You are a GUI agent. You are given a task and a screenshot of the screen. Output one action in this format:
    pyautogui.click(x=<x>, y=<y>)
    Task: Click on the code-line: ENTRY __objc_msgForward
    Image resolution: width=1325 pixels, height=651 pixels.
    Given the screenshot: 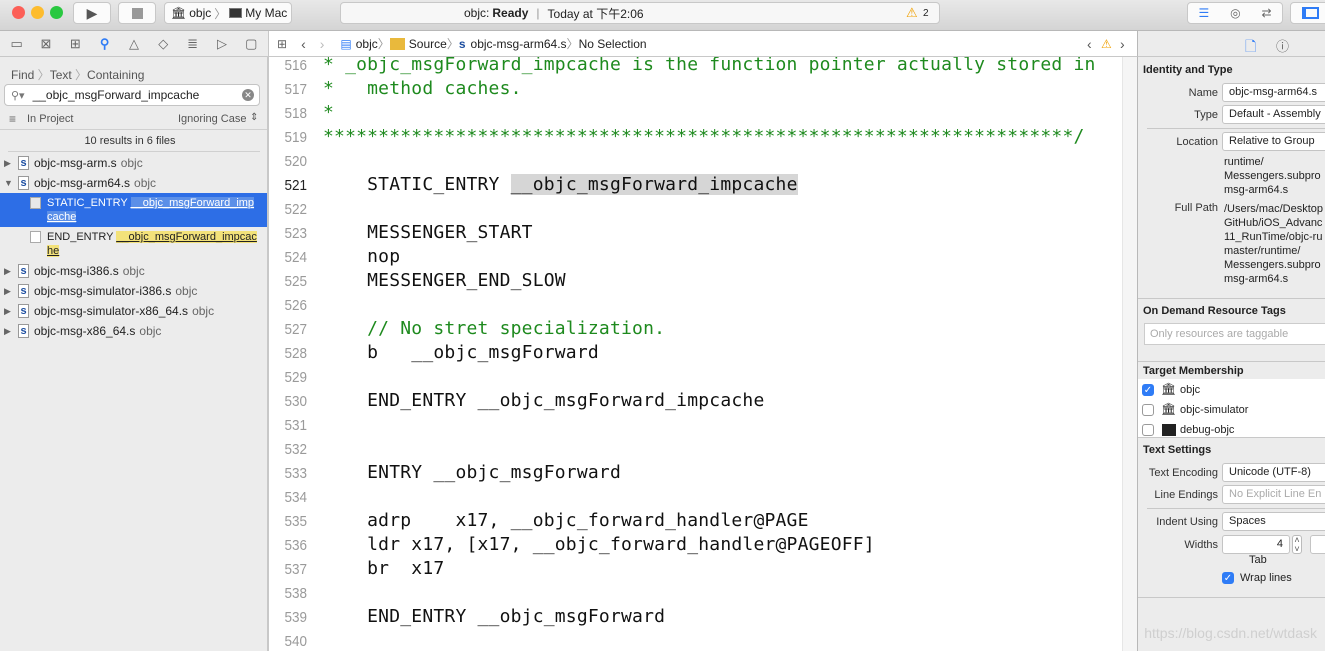 What is the action you would take?
    pyautogui.click(x=472, y=472)
    